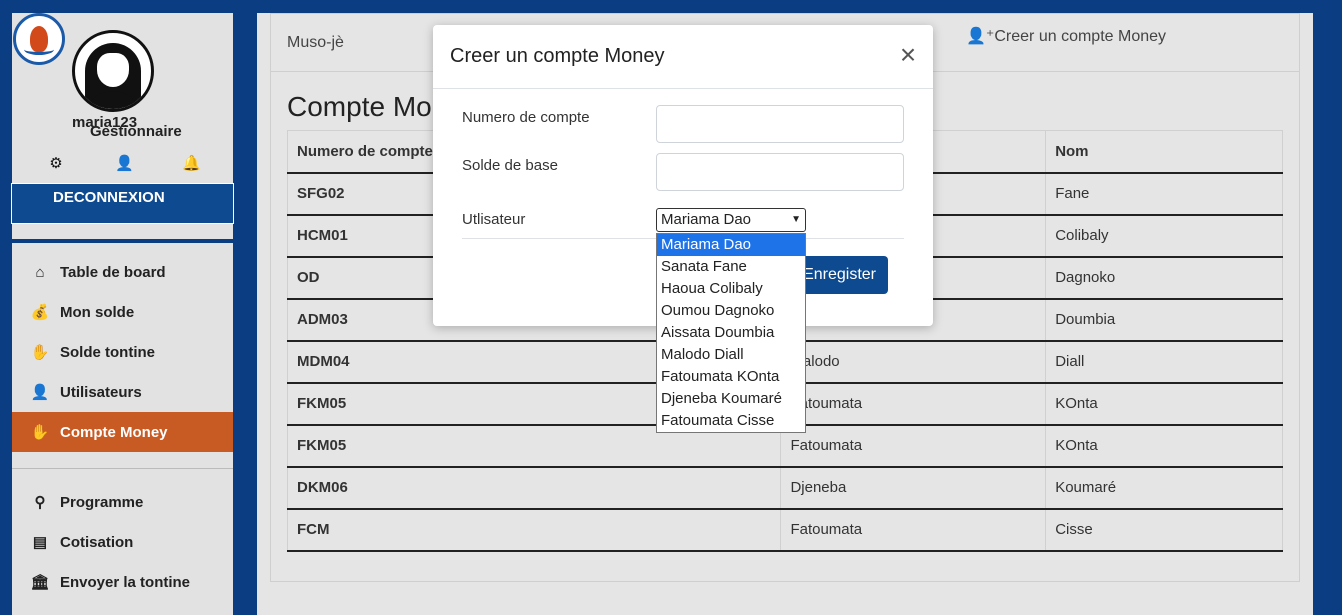 The width and height of the screenshot is (1342, 615). Describe the element at coordinates (731, 311) in the screenshot. I see `dropdown-option: Oumou Dagnoko` at that location.